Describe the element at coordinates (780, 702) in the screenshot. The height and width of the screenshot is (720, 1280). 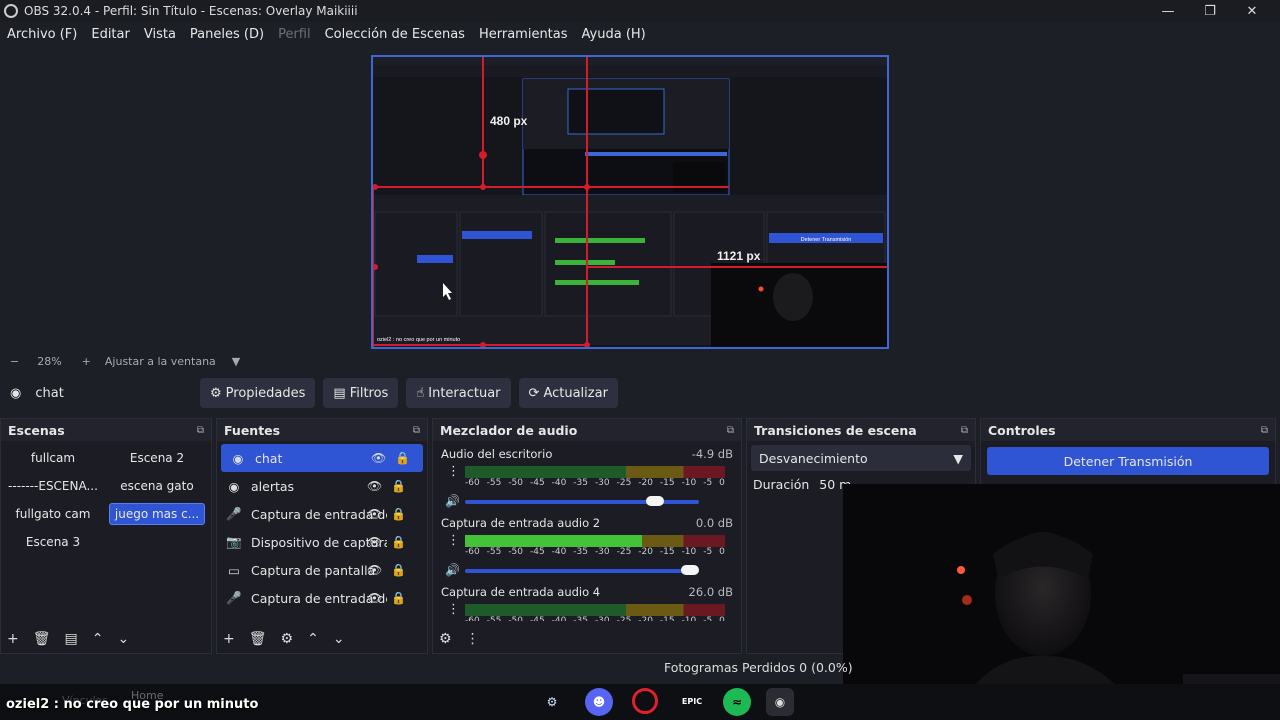
I see `obs-taskbar-icon: ◉` at that location.